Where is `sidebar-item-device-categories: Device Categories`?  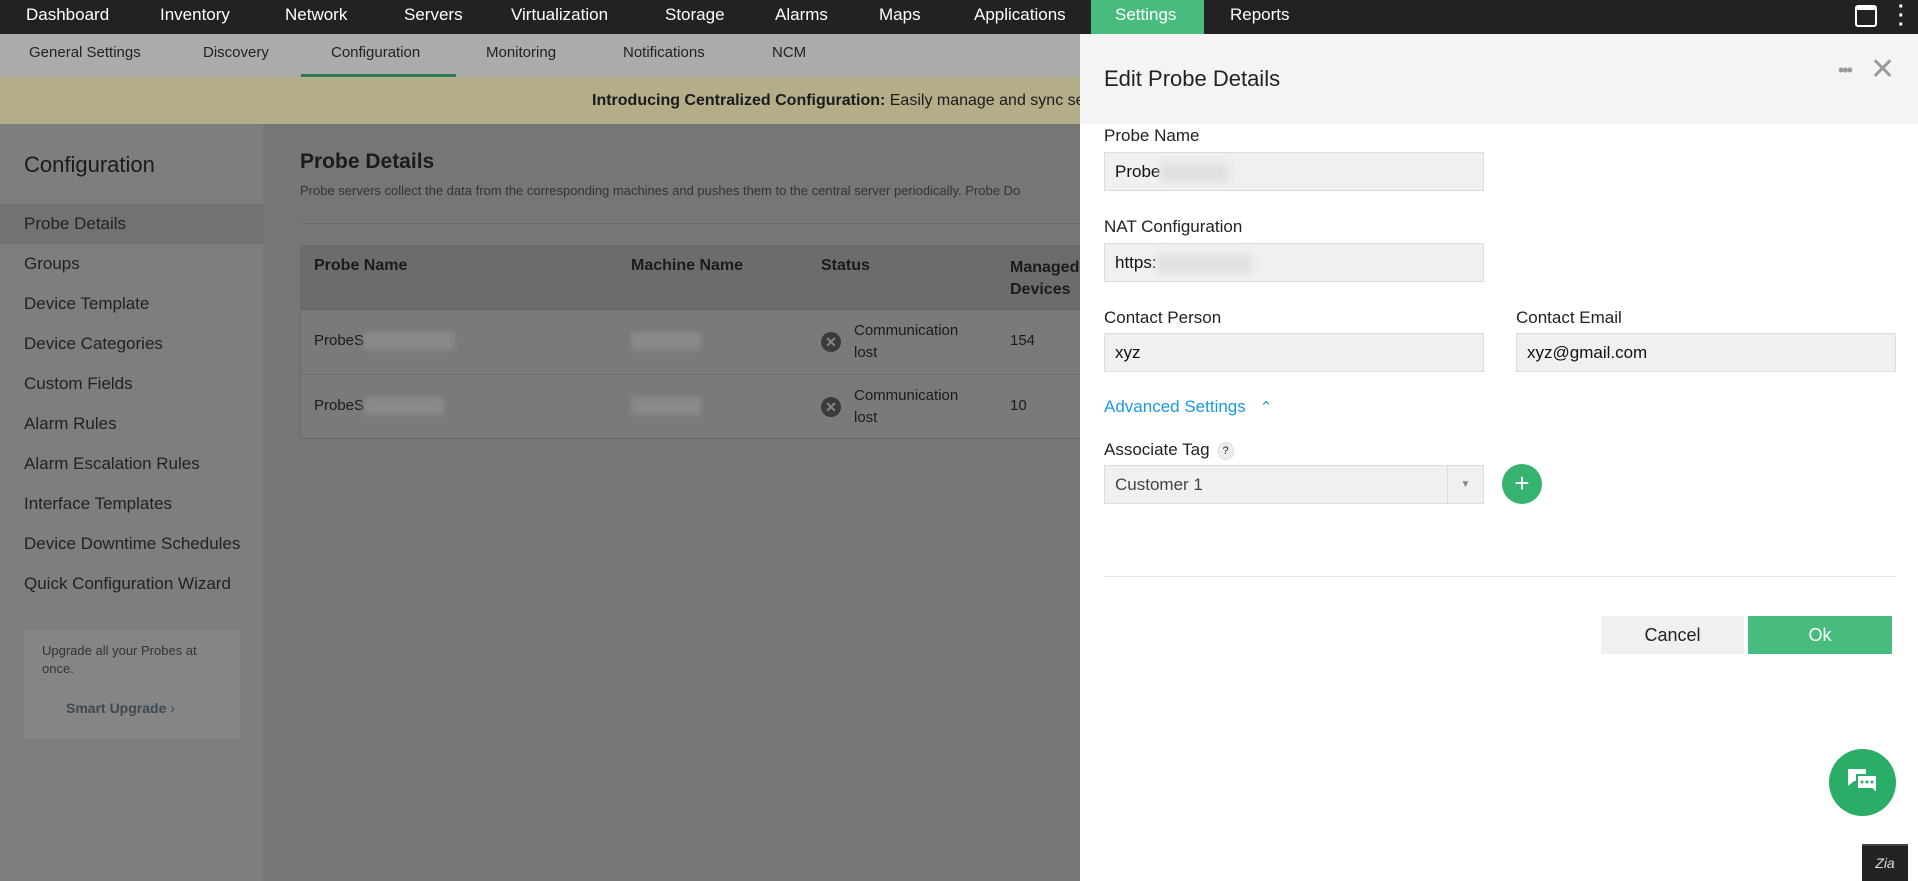
sidebar-item-device-categories: Device Categories is located at coordinates (131, 344).